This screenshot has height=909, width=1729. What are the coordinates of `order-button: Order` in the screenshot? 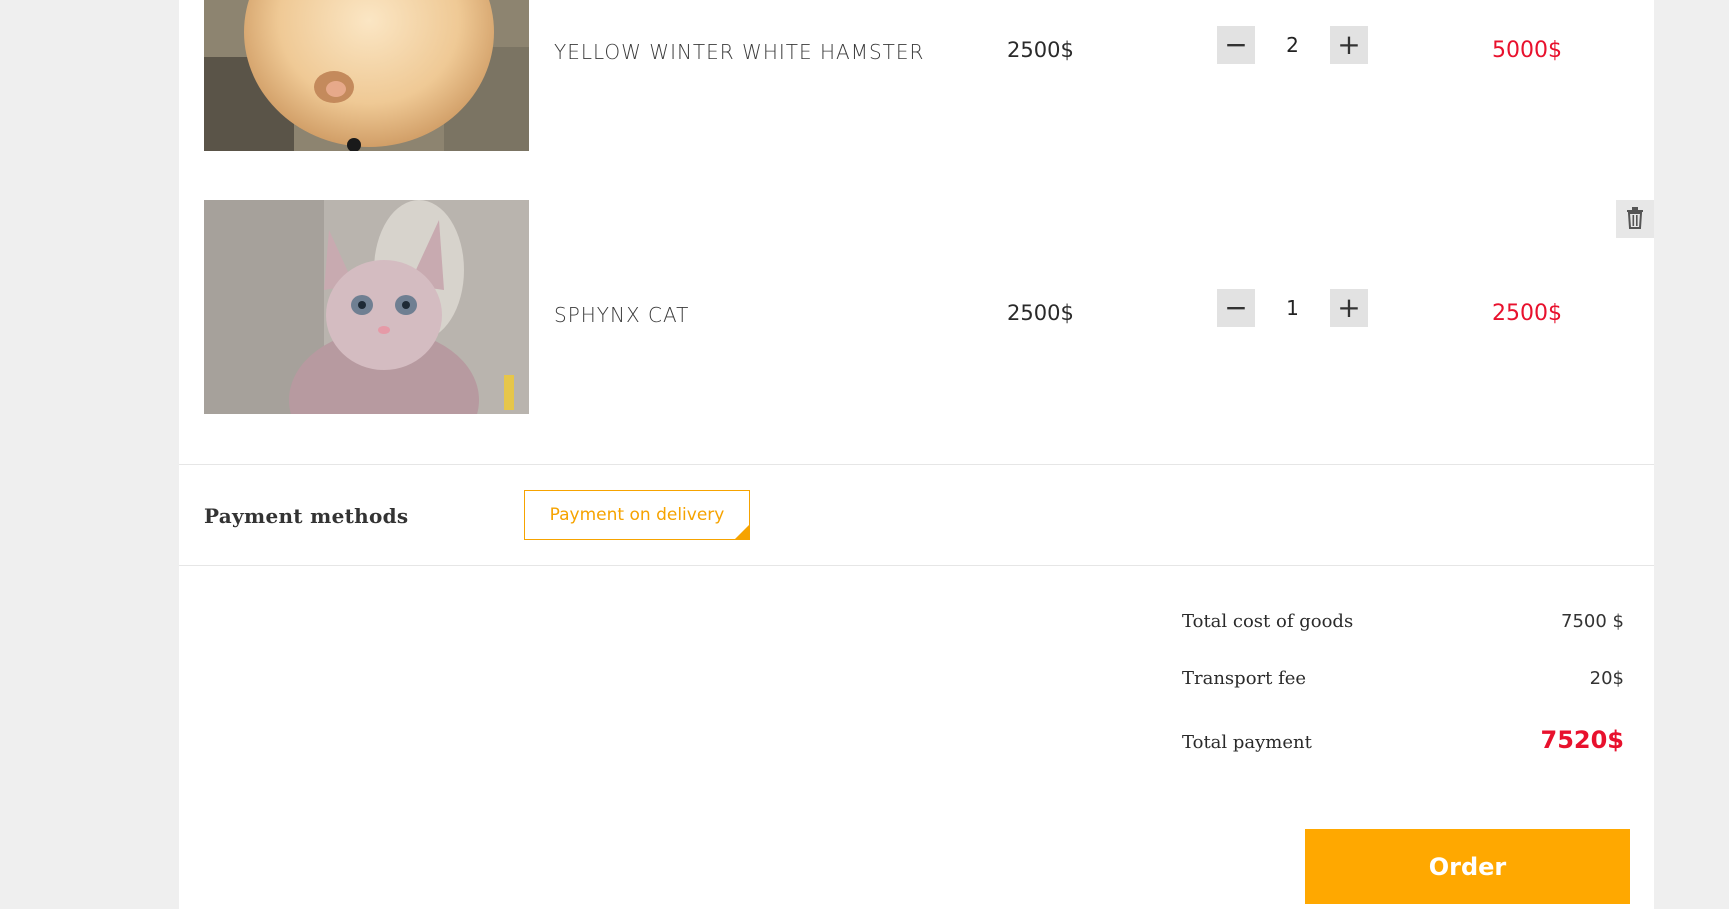 It's located at (1467, 866).